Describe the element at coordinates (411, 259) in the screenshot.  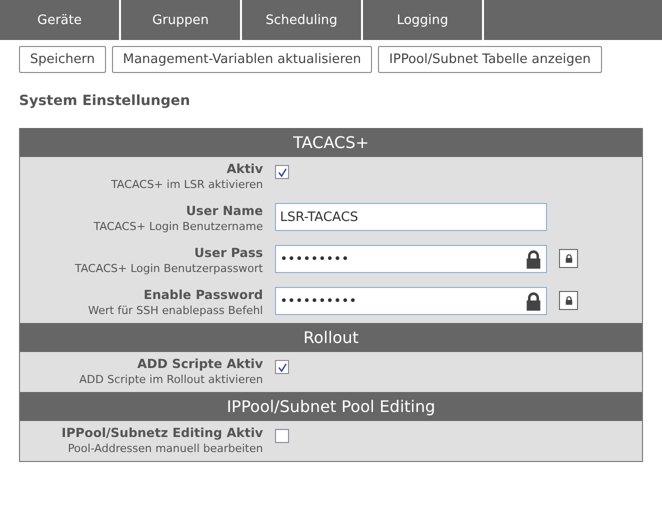
I see `password-field: •••••••••` at that location.